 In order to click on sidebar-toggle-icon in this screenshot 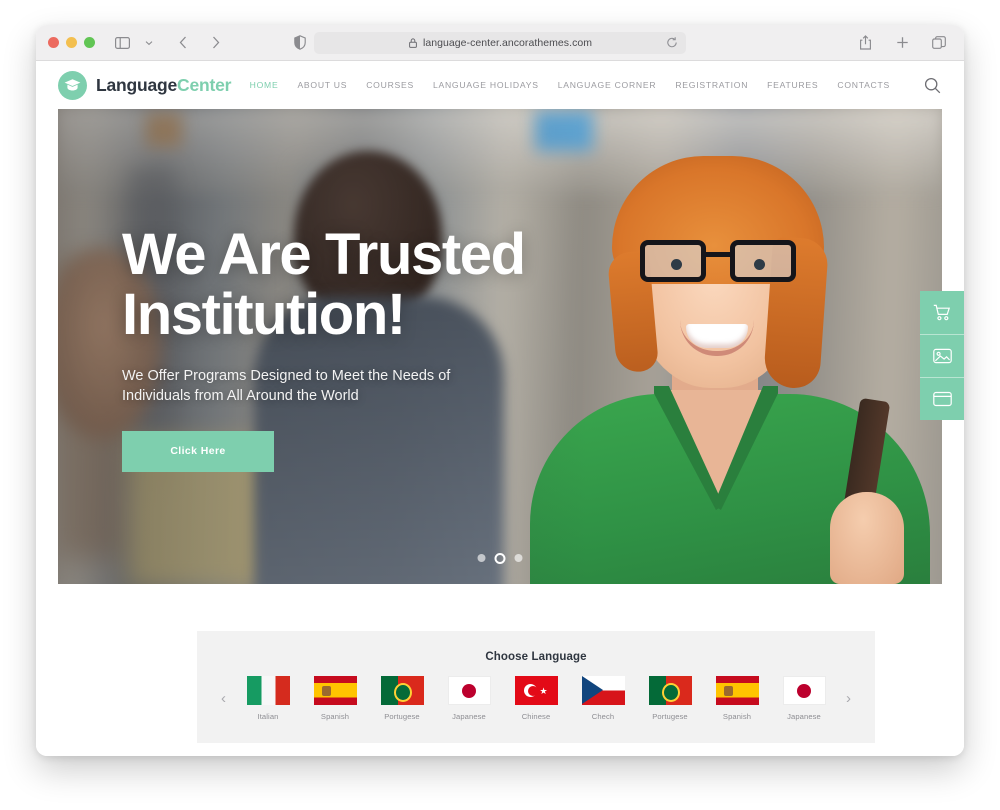, I will do `click(122, 43)`.